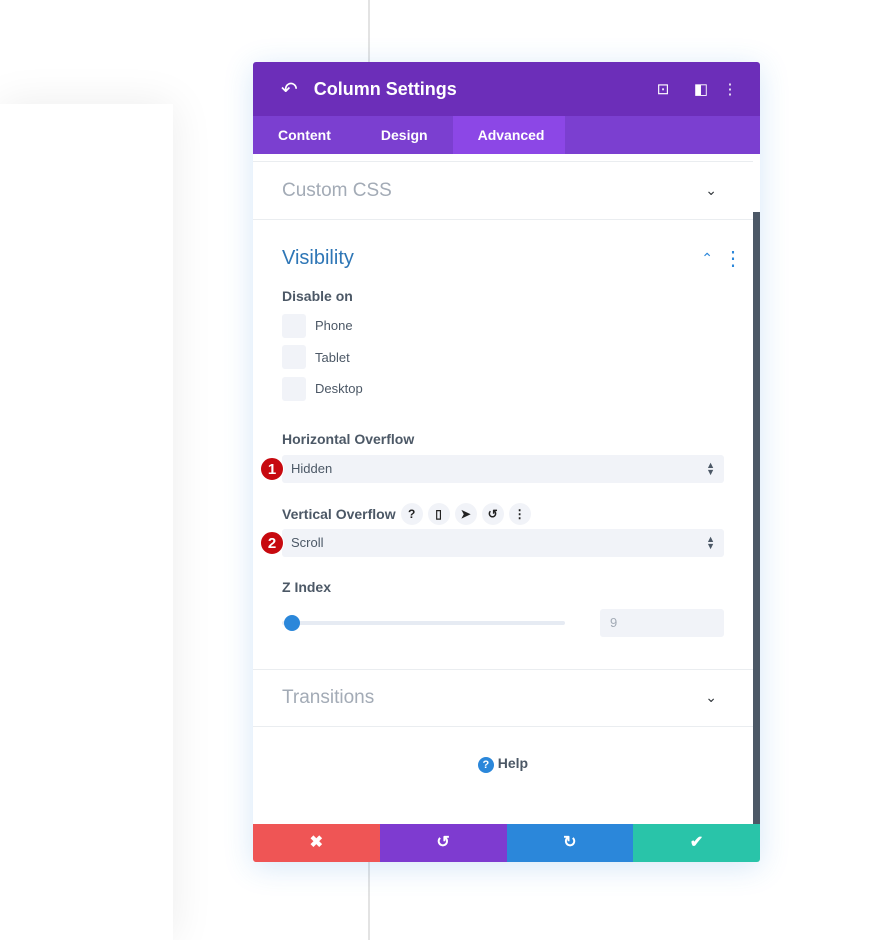  Describe the element at coordinates (503, 638) in the screenshot. I see `z-index-control: 9` at that location.